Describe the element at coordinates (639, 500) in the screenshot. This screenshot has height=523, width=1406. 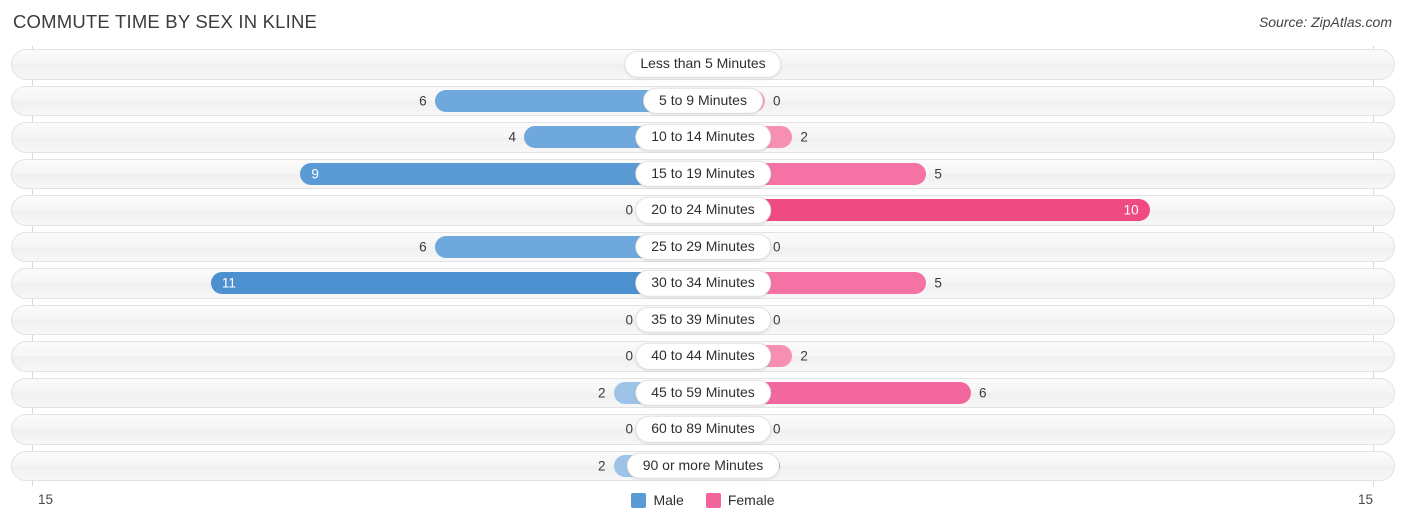
I see `legend-swatch-male-icon` at that location.